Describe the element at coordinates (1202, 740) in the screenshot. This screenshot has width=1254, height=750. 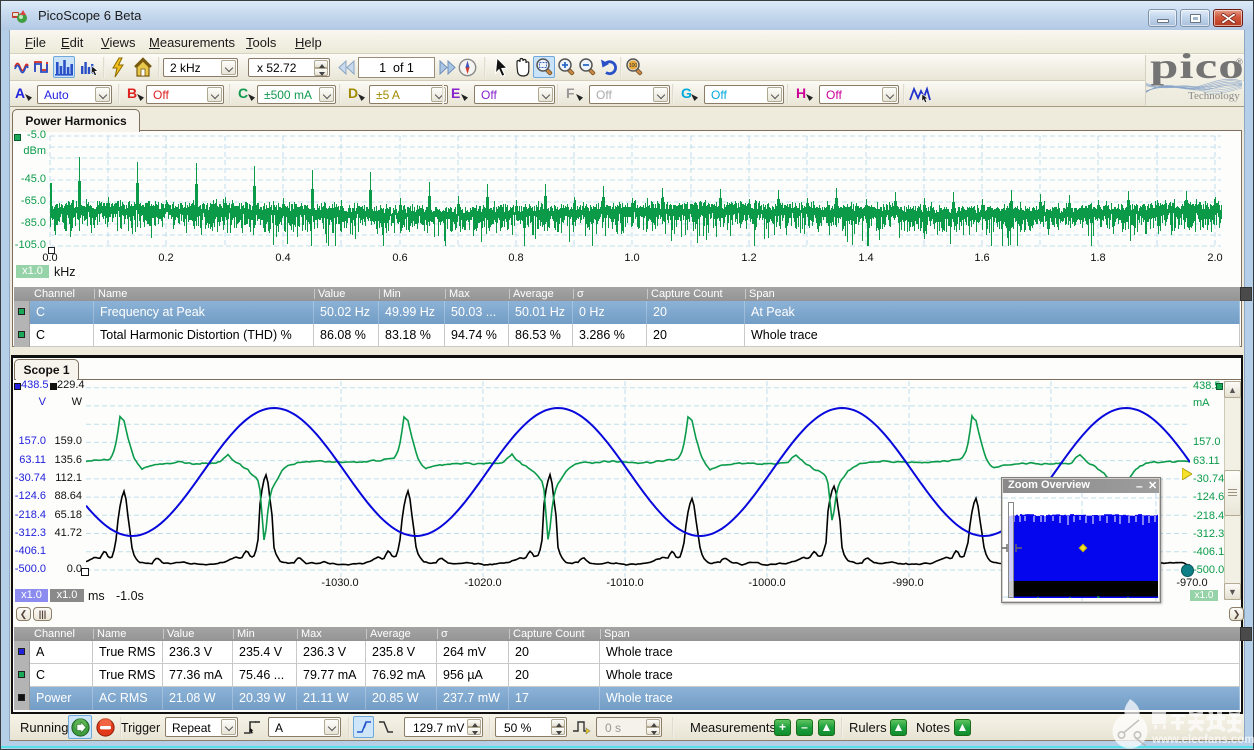
I see `svg-text: www.elecfans.com` at that location.